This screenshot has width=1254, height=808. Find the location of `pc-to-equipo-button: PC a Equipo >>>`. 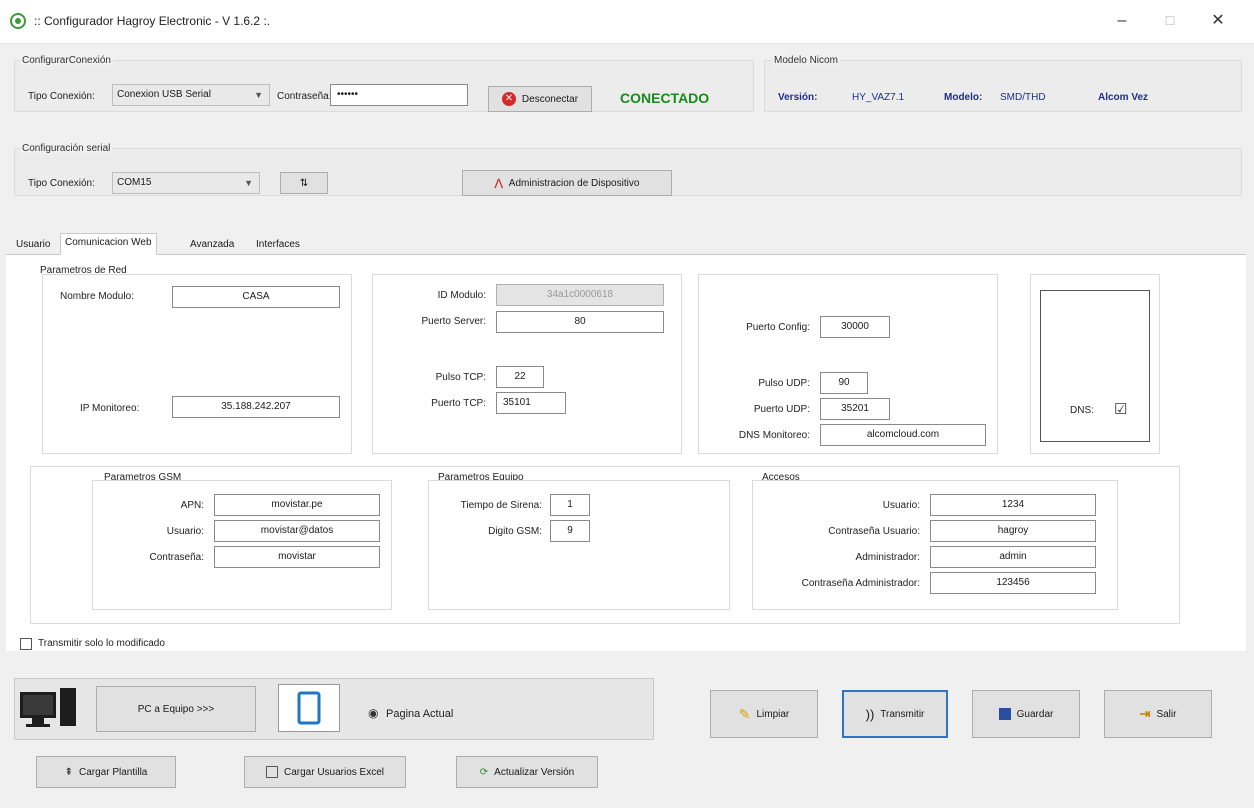

pc-to-equipo-button: PC a Equipo >>> is located at coordinates (176, 709).